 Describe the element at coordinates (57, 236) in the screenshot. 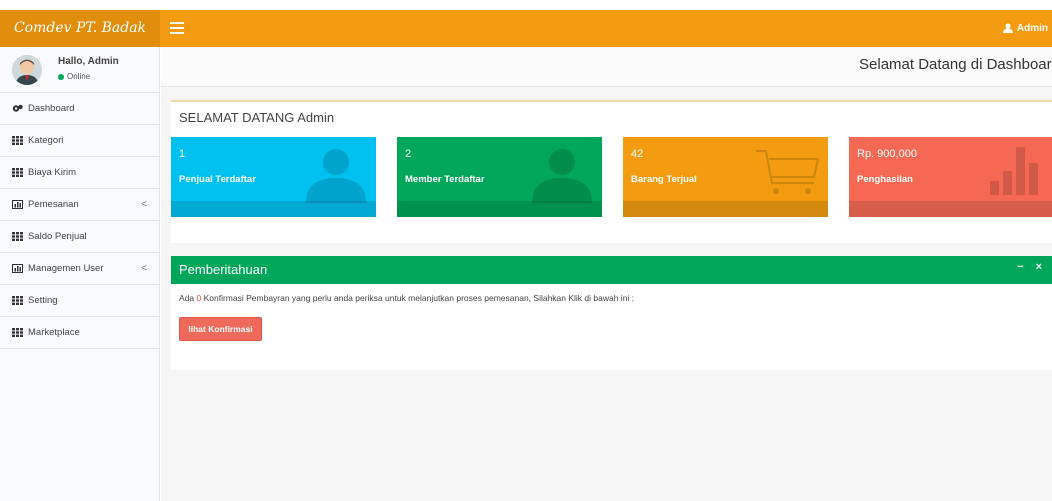

I see `sidebar-item-label: Saldo Penjual` at that location.